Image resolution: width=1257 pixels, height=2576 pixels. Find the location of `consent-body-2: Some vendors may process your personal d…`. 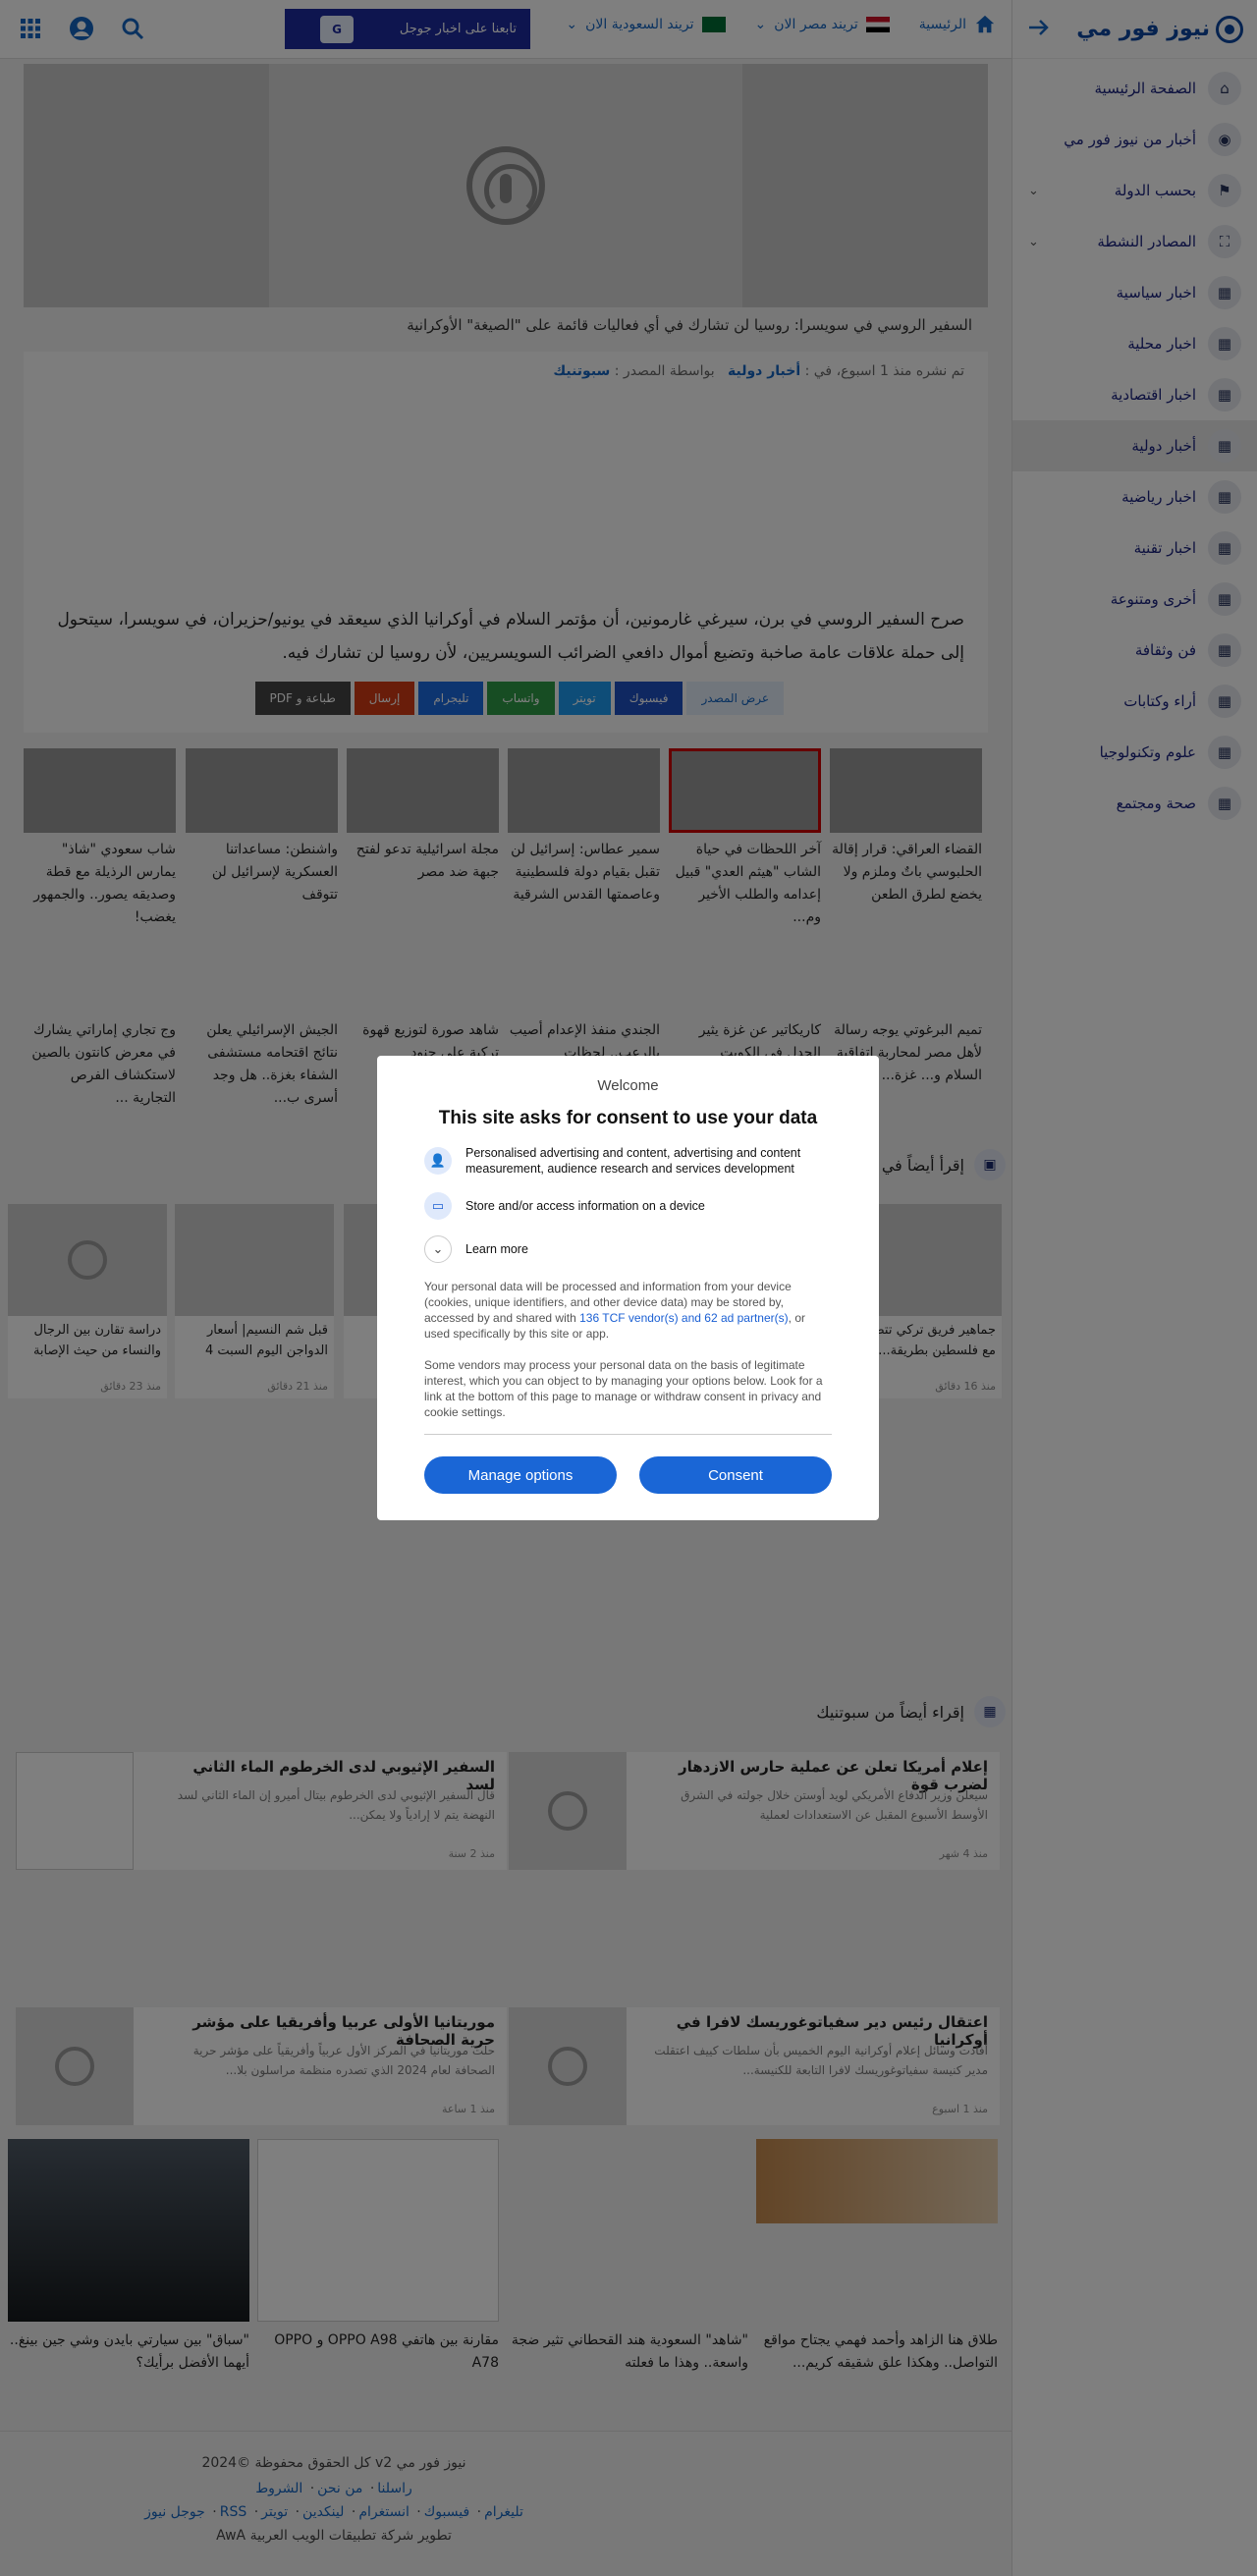

consent-body-2: Some vendors may process your personal d… is located at coordinates (623, 1388).